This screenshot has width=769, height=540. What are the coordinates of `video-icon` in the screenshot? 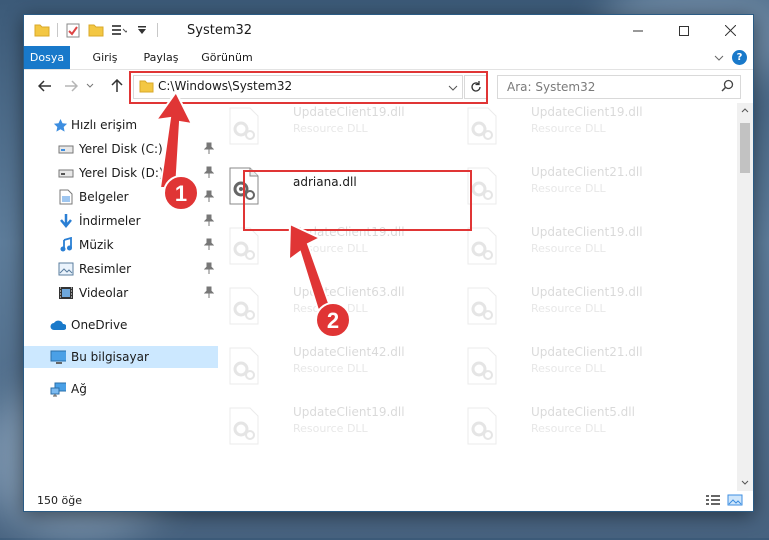 It's located at (66, 293).